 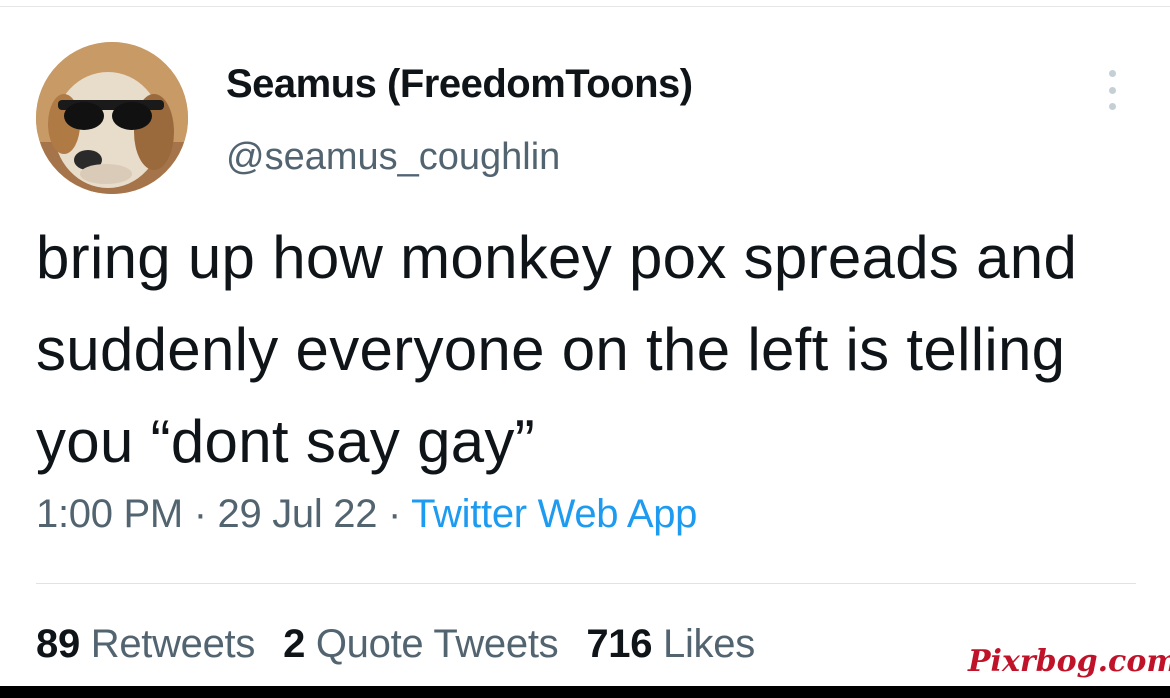 I want to click on tweet-time: 1:00 PM, so click(x=109, y=514).